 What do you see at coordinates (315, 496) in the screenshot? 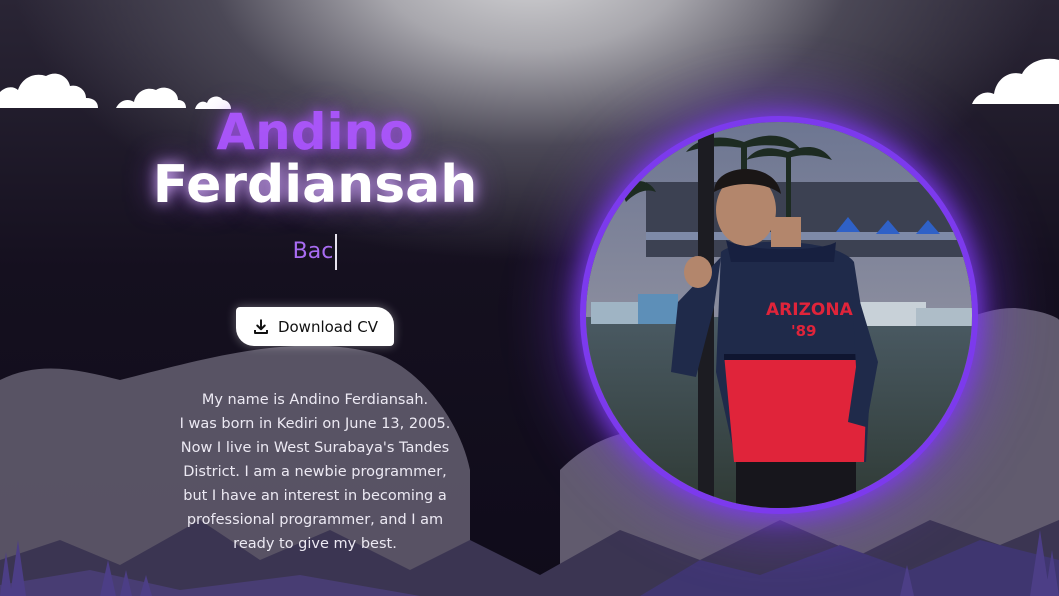
I see `bio-line: but I have an interest in becoming a` at bounding box center [315, 496].